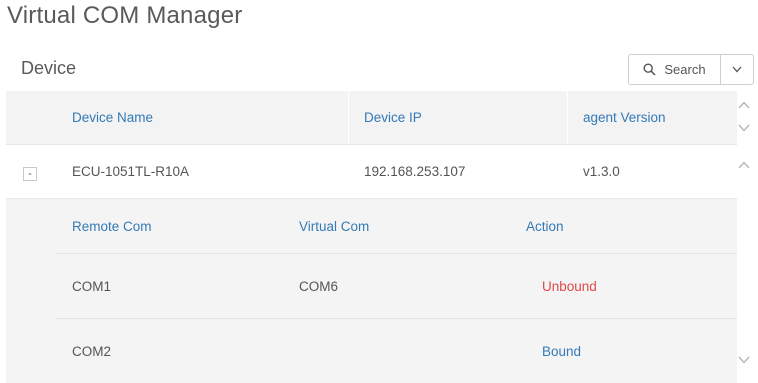 The width and height of the screenshot is (758, 383). What do you see at coordinates (92, 351) in the screenshot?
I see `remote-com: COM2` at bounding box center [92, 351].